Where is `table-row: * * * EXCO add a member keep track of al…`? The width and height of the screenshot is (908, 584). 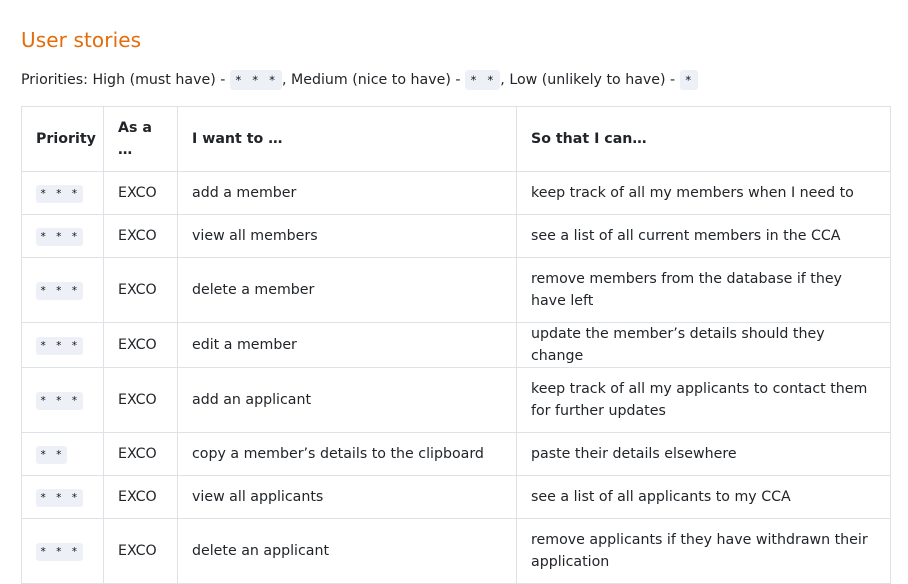 table-row: * * * EXCO add a member keep track of al… is located at coordinates (456, 193).